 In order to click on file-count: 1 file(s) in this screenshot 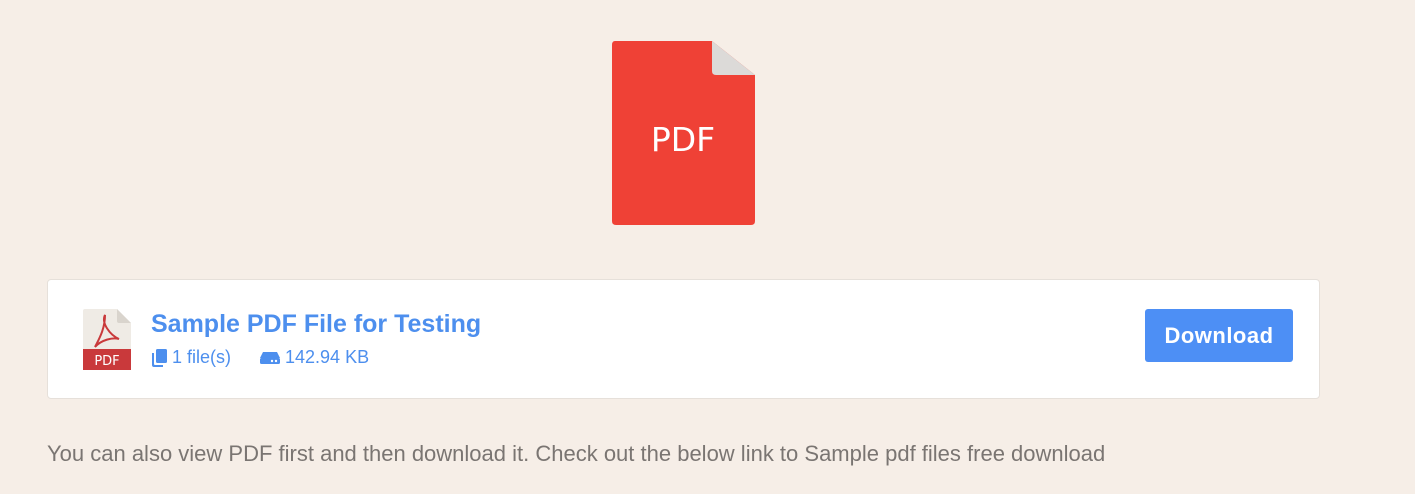, I will do `click(202, 357)`.